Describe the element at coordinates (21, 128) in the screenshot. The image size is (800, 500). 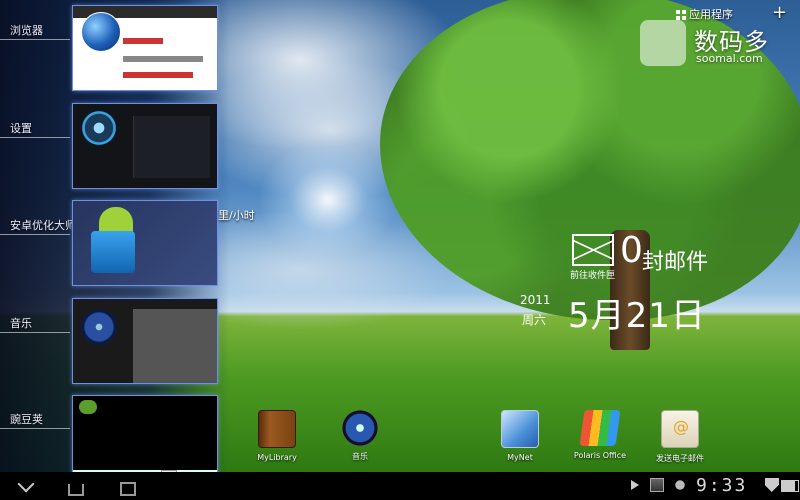
I see `recent-app-label-settings: 设置` at that location.